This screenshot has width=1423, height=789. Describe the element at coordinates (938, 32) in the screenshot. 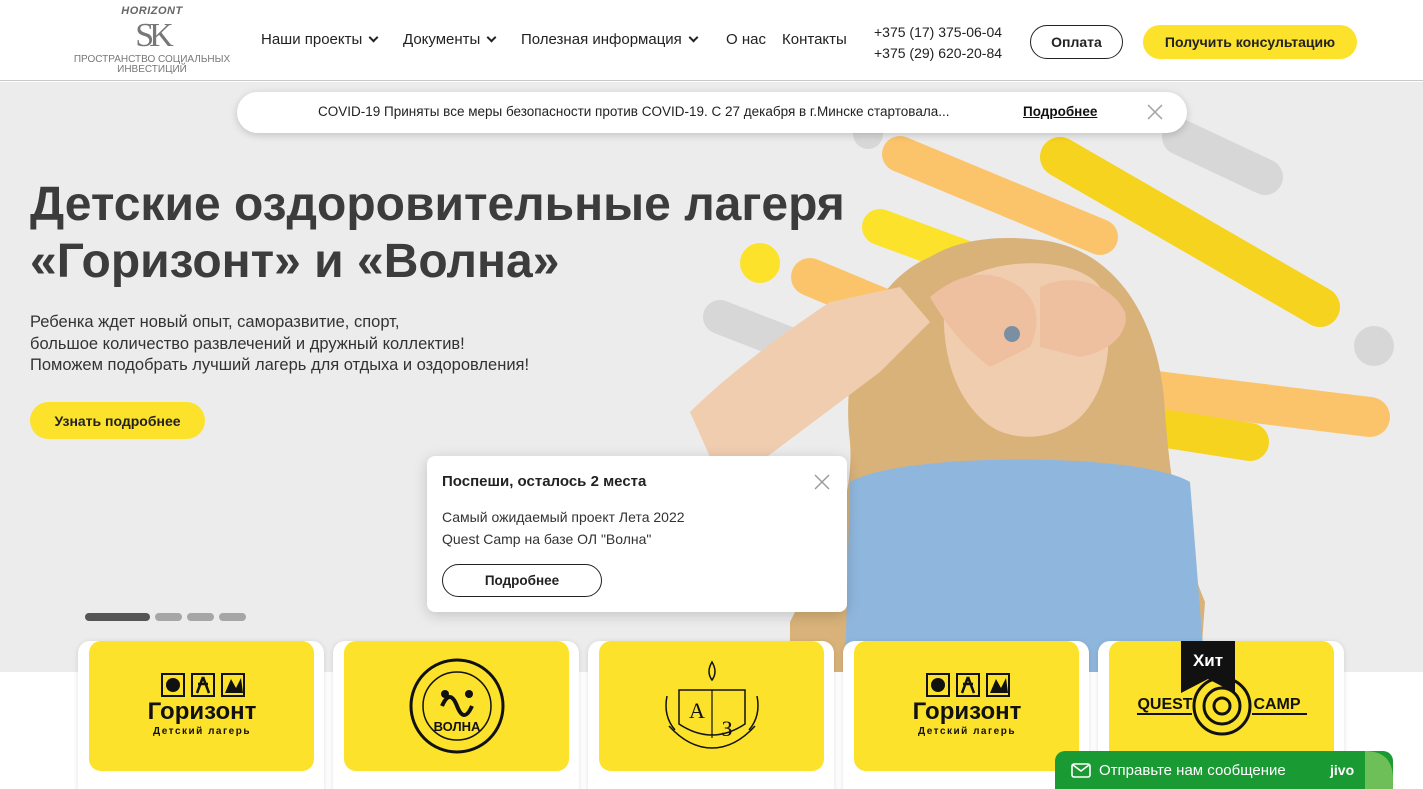

I see `phone-link-1: +375 (17) 375-06-04` at that location.